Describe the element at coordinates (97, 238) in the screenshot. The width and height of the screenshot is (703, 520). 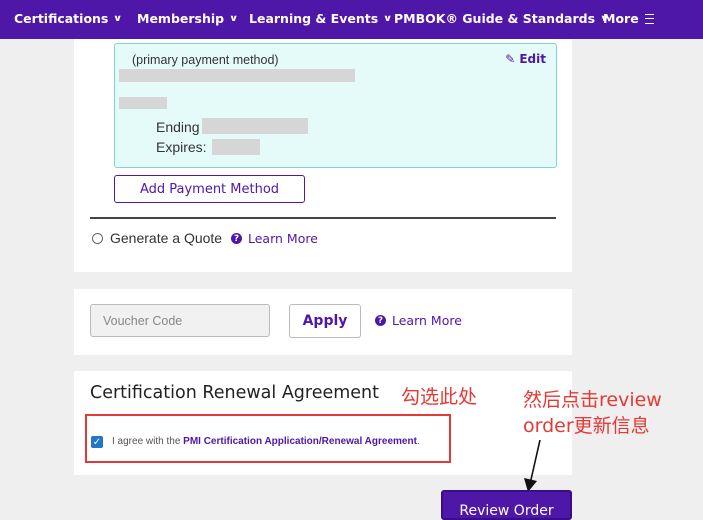
I see `generate-quote-radio` at that location.